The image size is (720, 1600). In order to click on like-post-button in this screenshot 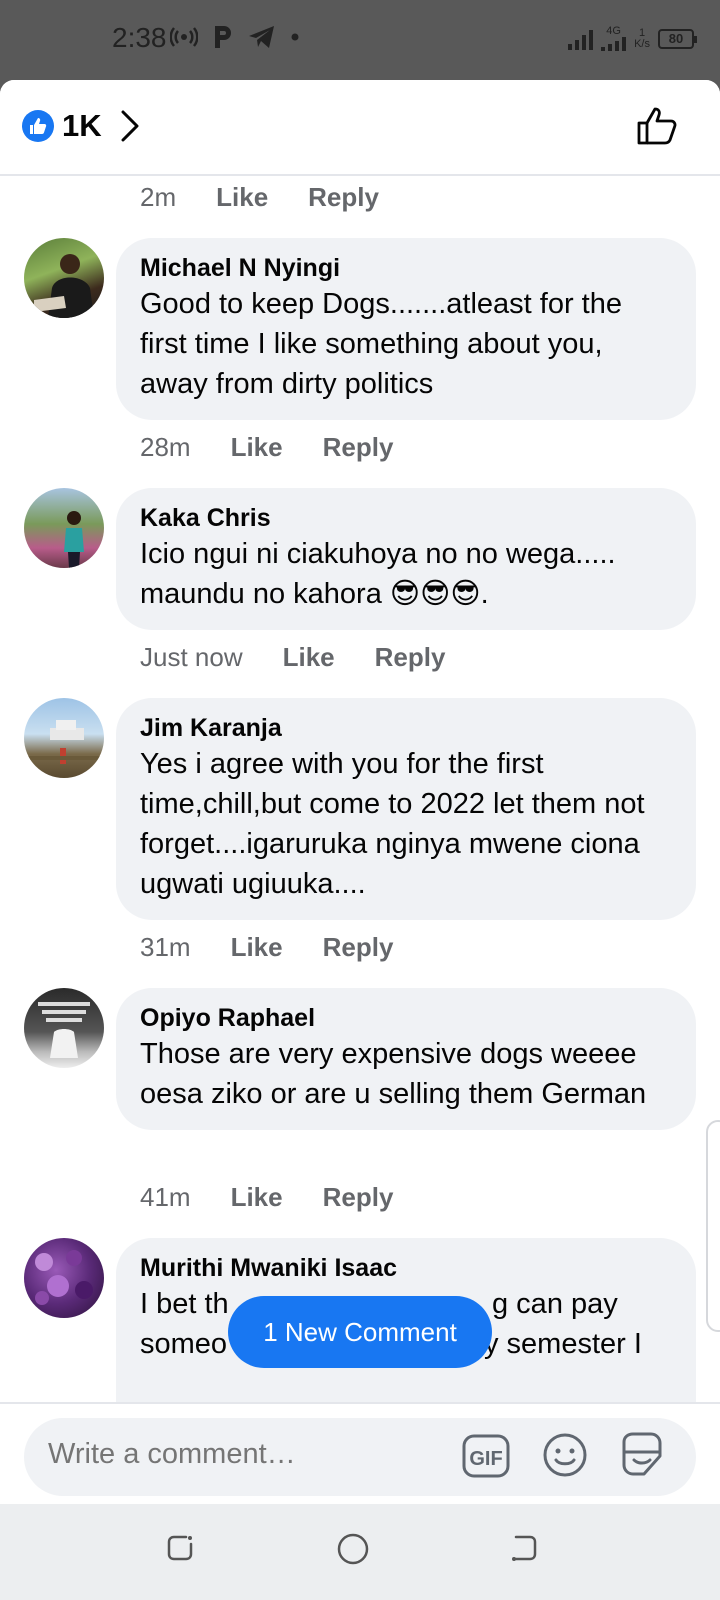, I will do `click(657, 126)`.